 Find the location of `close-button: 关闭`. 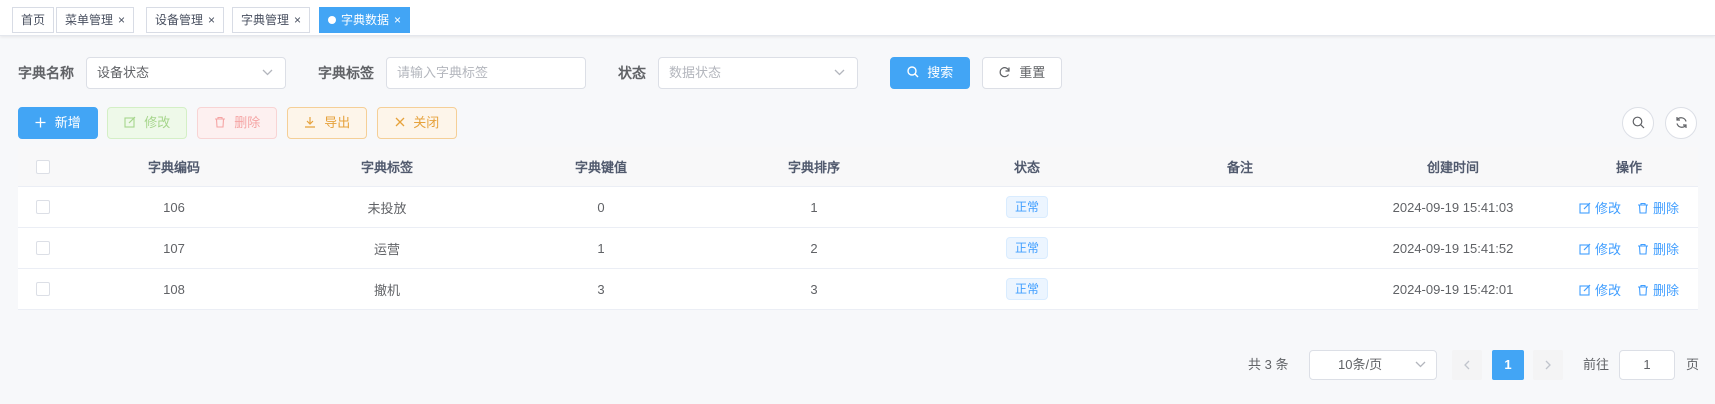

close-button: 关闭 is located at coordinates (417, 123).